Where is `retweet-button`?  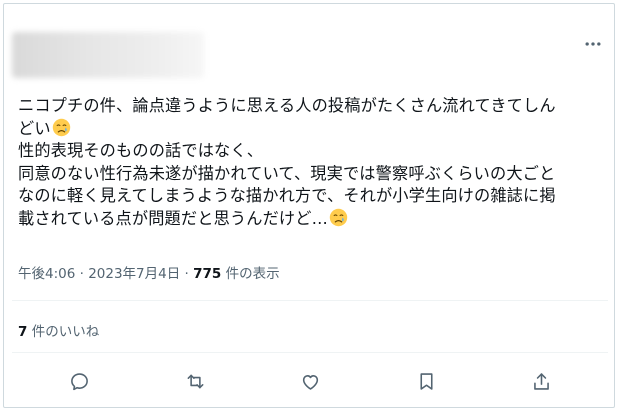 retweet-button is located at coordinates (195, 381).